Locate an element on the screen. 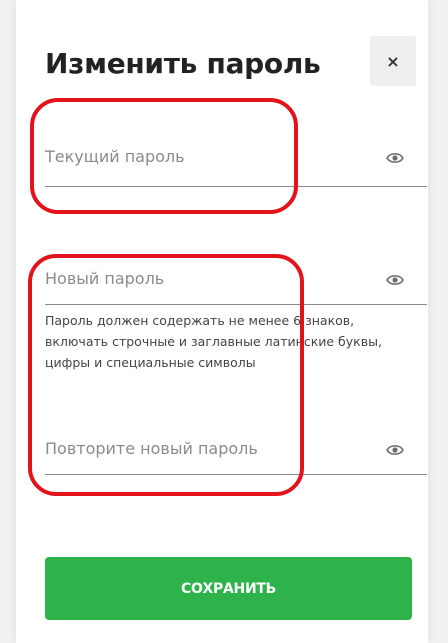  save-button: СОХРАНИТЬ is located at coordinates (228, 588).